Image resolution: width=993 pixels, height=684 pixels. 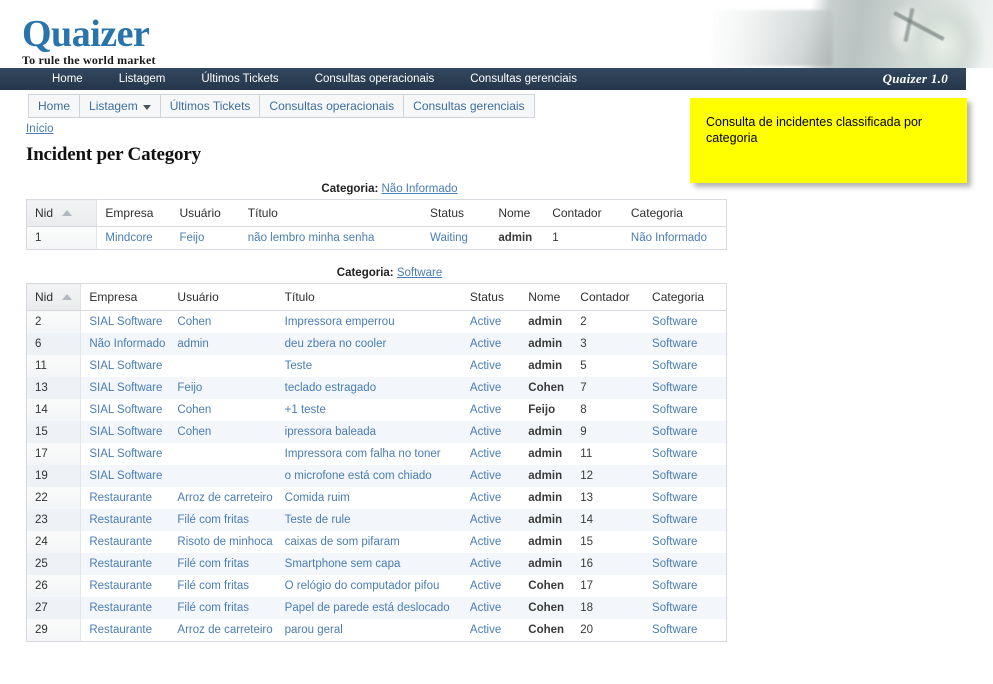 I want to click on cell-titulo: Smartphone sem capa, so click(x=369, y=564).